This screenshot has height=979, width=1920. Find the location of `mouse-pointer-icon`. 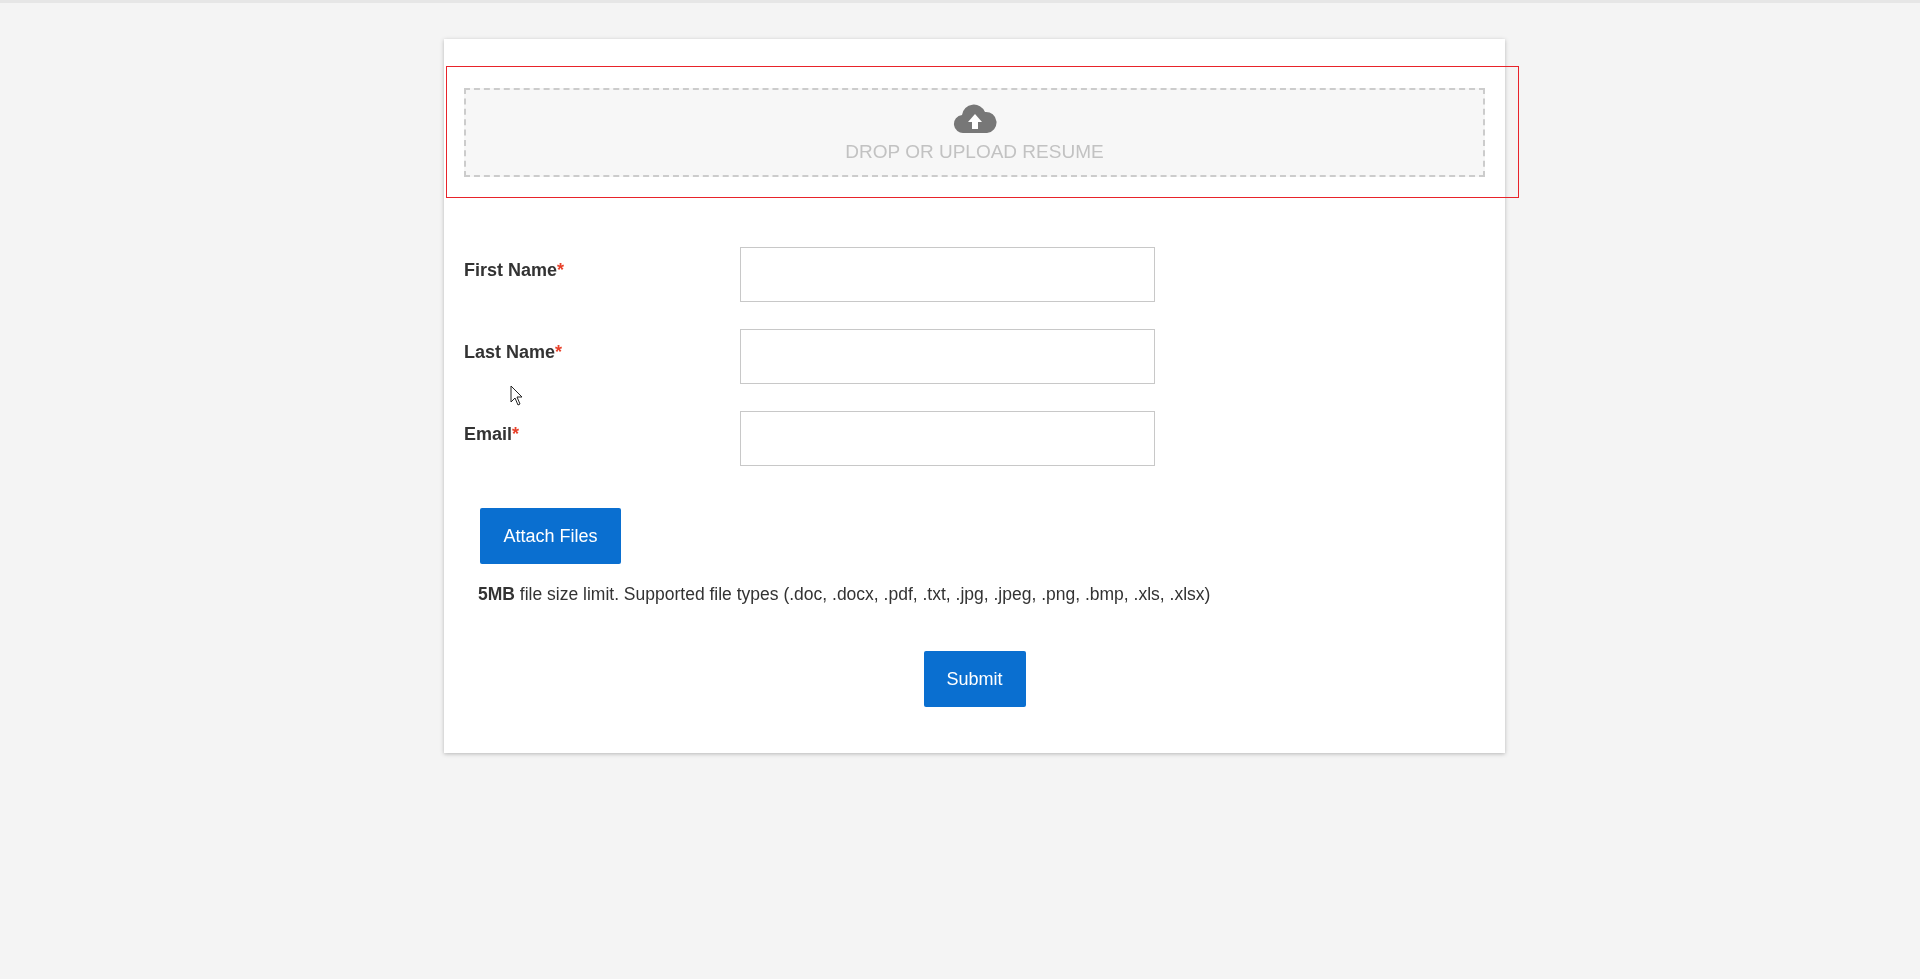

mouse-pointer-icon is located at coordinates (517, 396).